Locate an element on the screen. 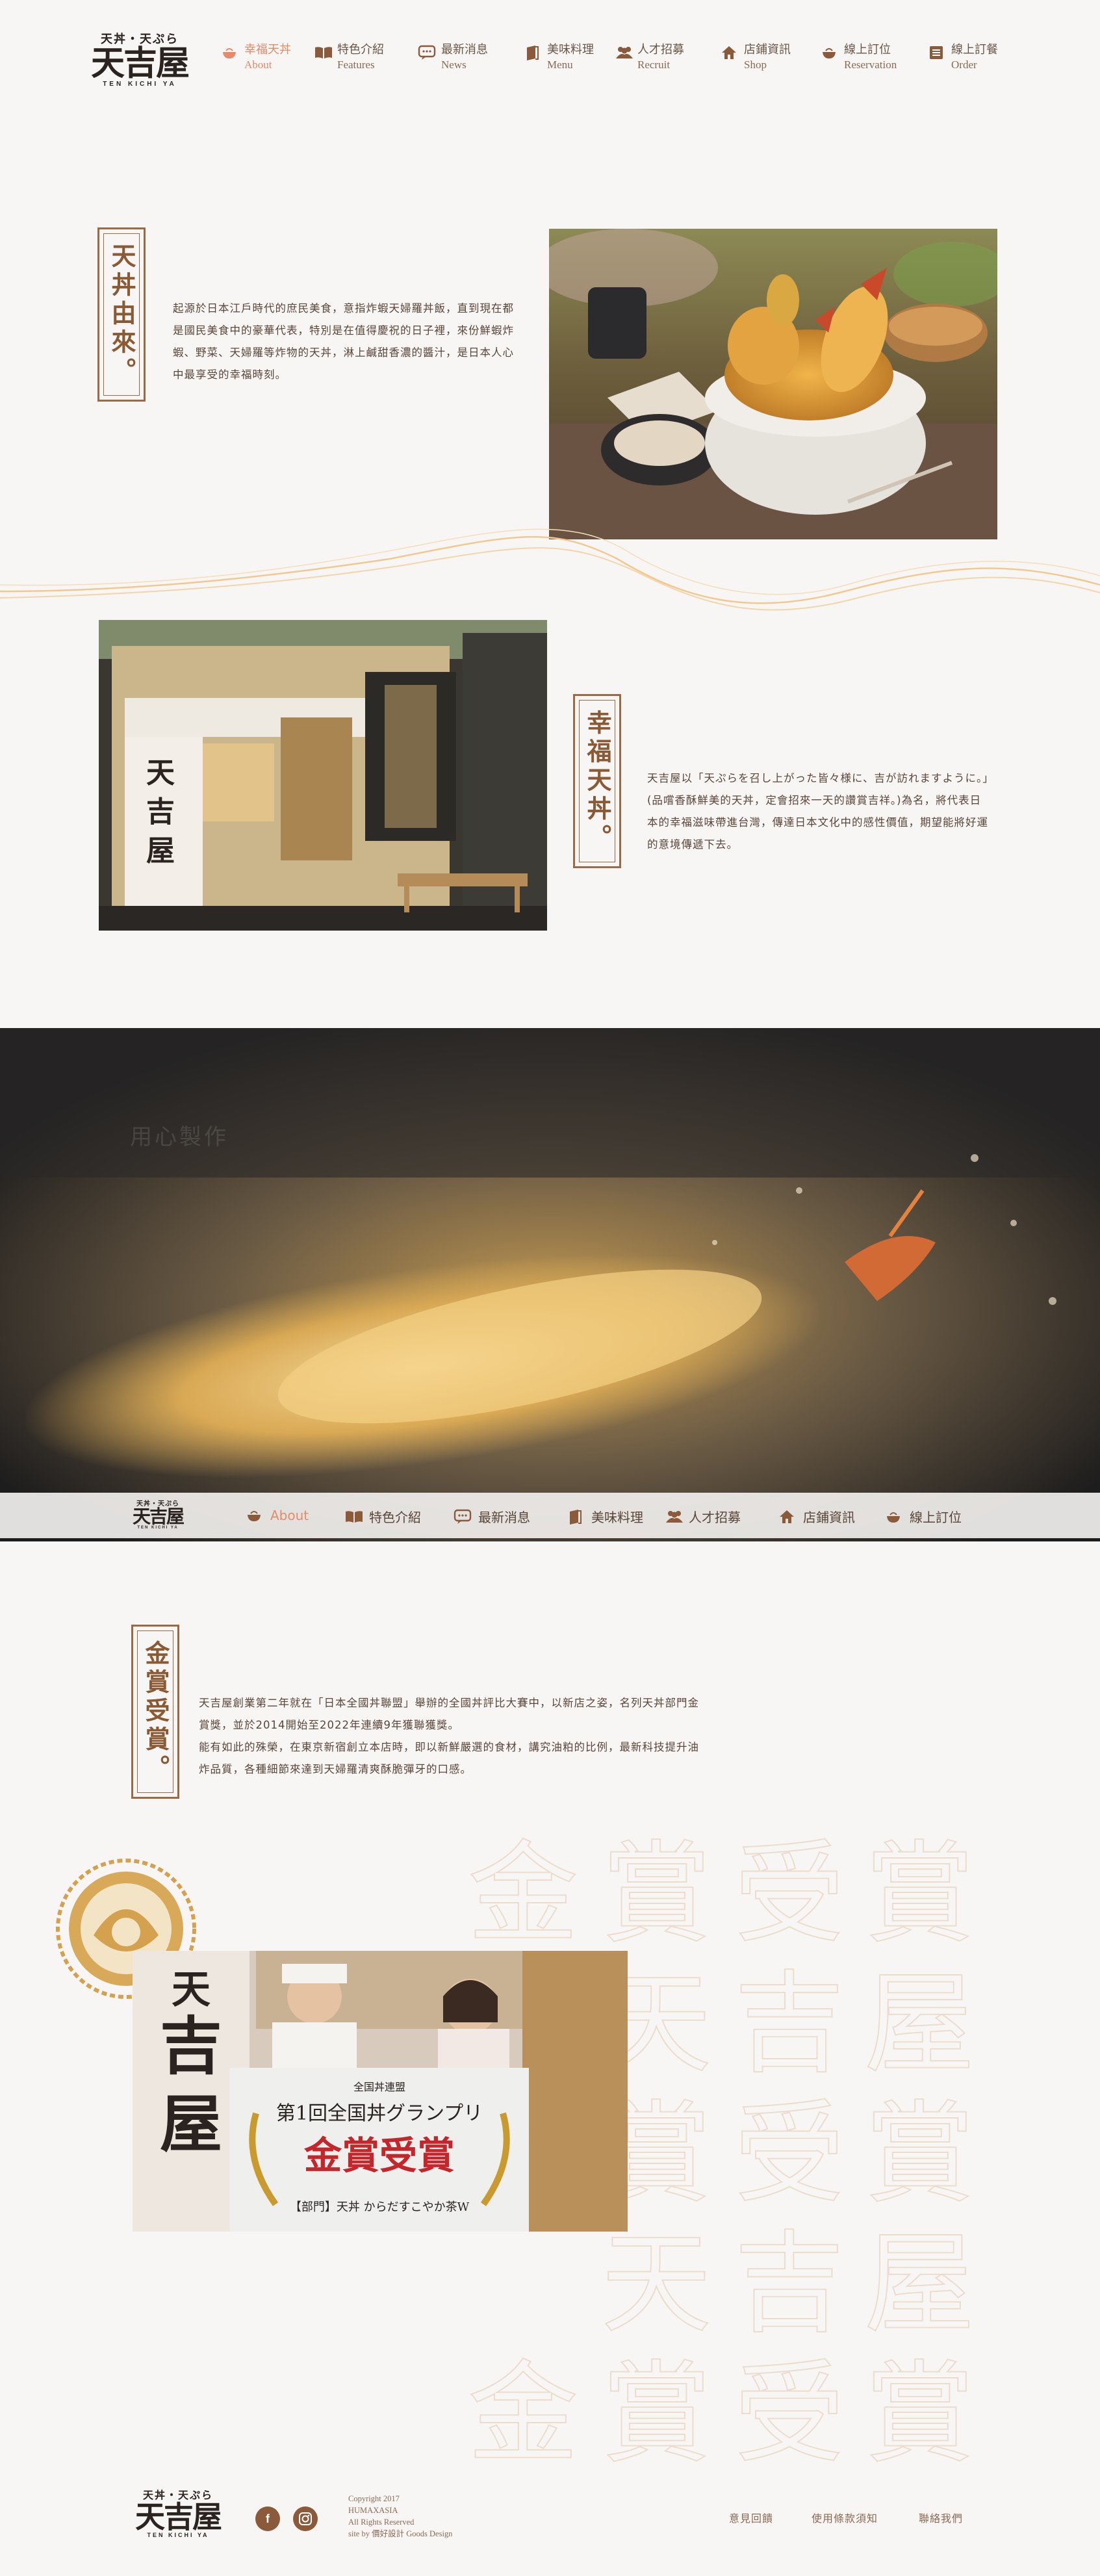  copyright-rights: All Rights Reserved is located at coordinates (381, 2523).